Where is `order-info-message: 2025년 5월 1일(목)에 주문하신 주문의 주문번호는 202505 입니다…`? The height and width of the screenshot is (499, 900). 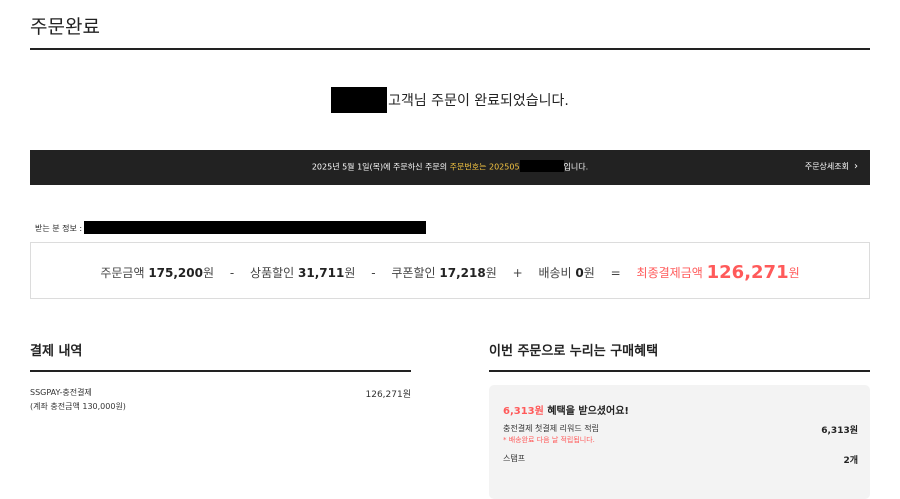 order-info-message: 2025년 5월 1일(목)에 주문하신 주문의 주문번호는 202505 입니다… is located at coordinates (450, 166).